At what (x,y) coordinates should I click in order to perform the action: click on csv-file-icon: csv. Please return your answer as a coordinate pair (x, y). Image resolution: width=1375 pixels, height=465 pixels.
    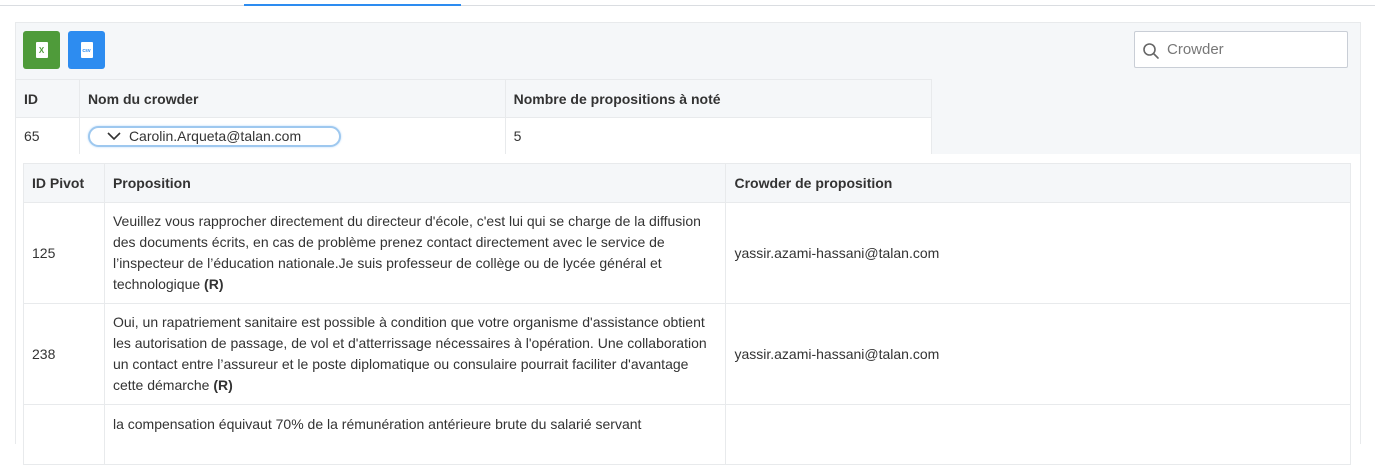
    Looking at the image, I should click on (86, 50).